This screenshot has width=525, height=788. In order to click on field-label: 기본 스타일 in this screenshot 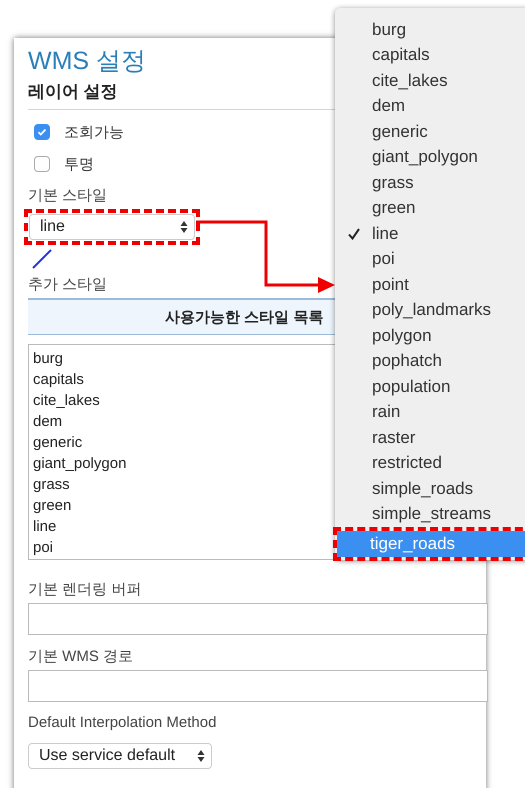, I will do `click(68, 195)`.